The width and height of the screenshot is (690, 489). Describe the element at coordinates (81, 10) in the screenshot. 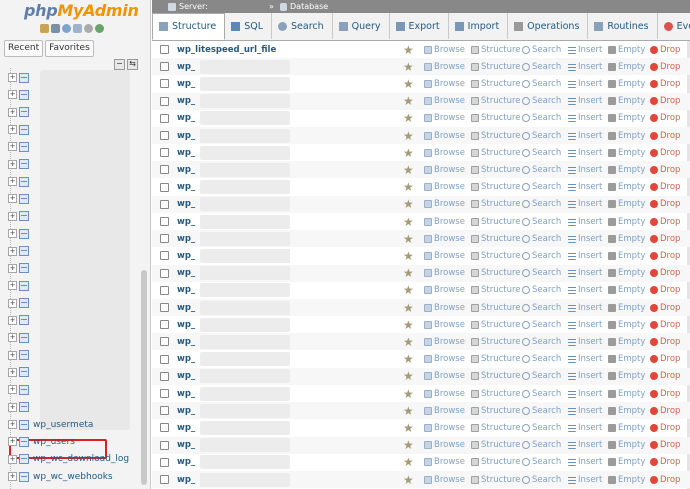

I see `phpmyadmin-logo: phpMyAdmin` at that location.